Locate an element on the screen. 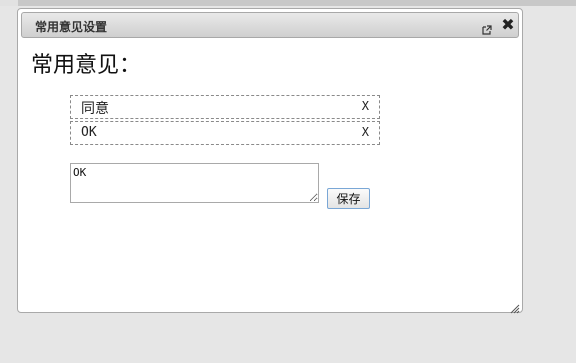 The width and height of the screenshot is (576, 363). save-button: 保存 is located at coordinates (348, 198).